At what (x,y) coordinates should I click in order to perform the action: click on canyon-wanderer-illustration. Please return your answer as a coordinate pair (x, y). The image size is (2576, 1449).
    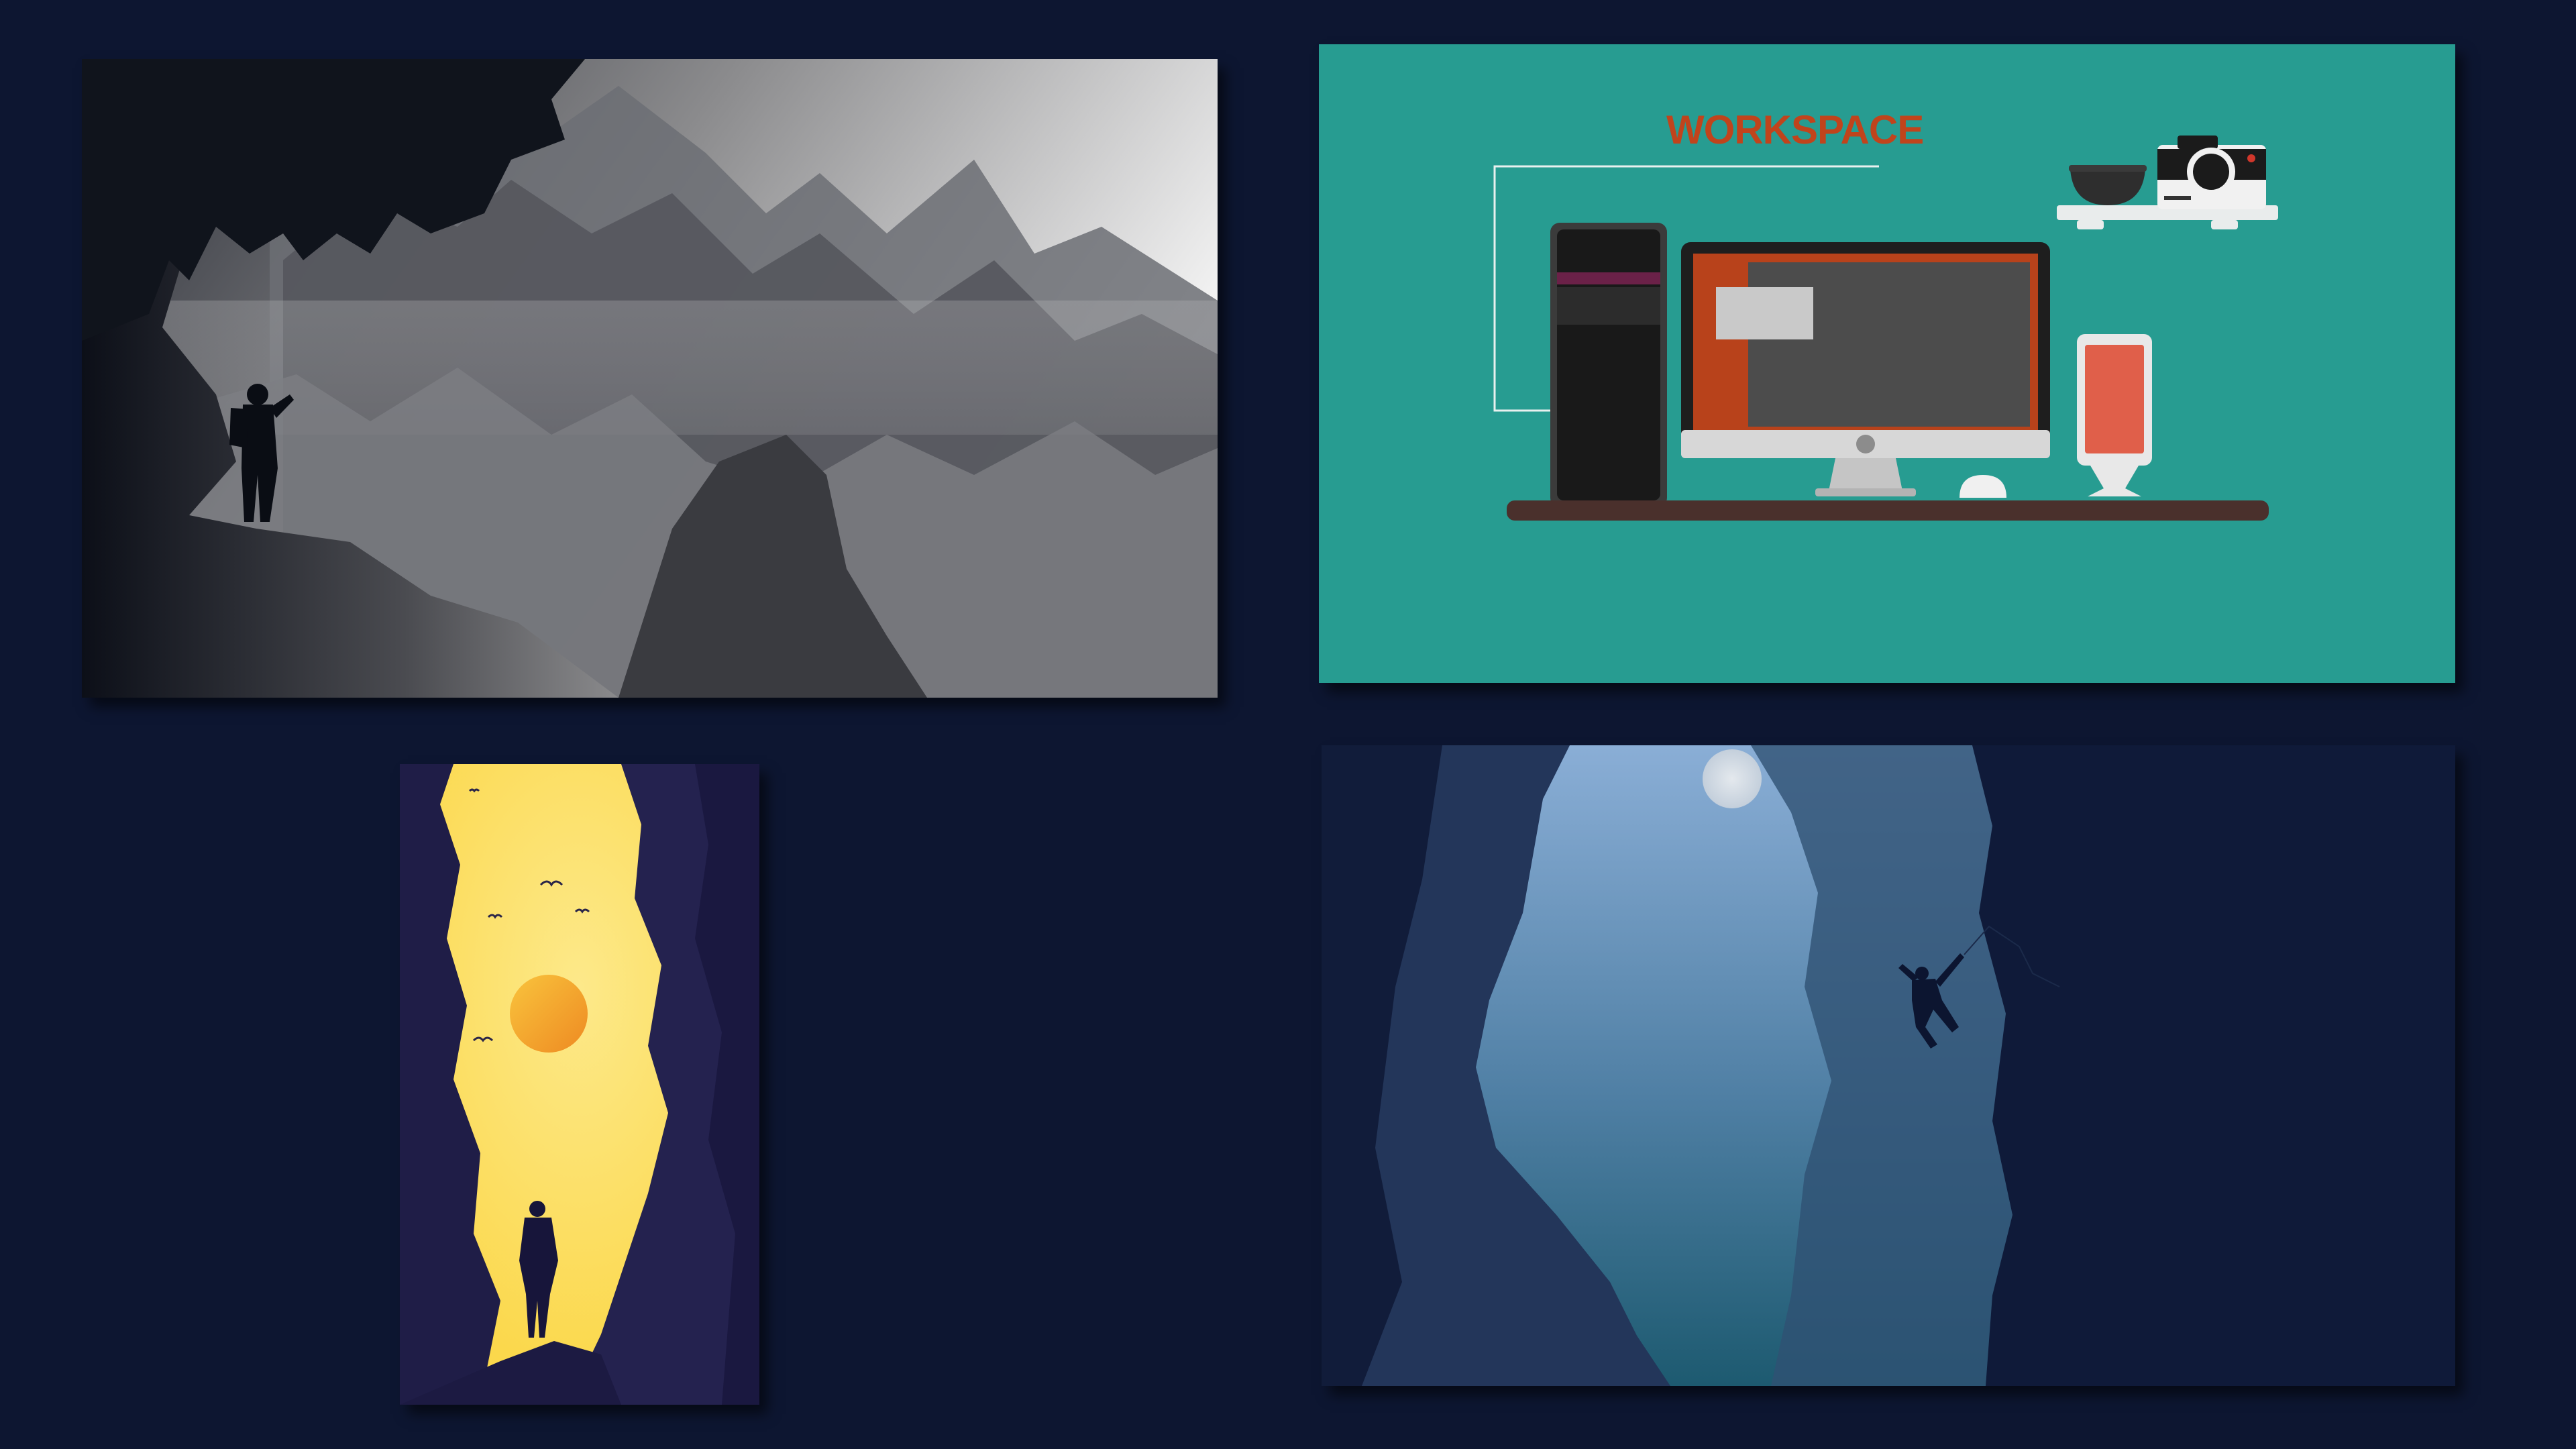
    Looking at the image, I should click on (579, 1084).